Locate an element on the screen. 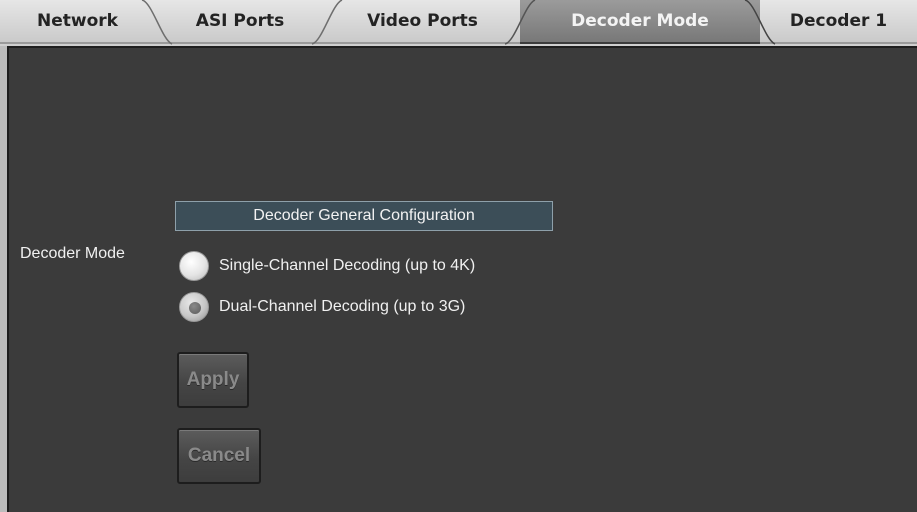  decoder-mode-label: Decoder Mode is located at coordinates (72, 253).